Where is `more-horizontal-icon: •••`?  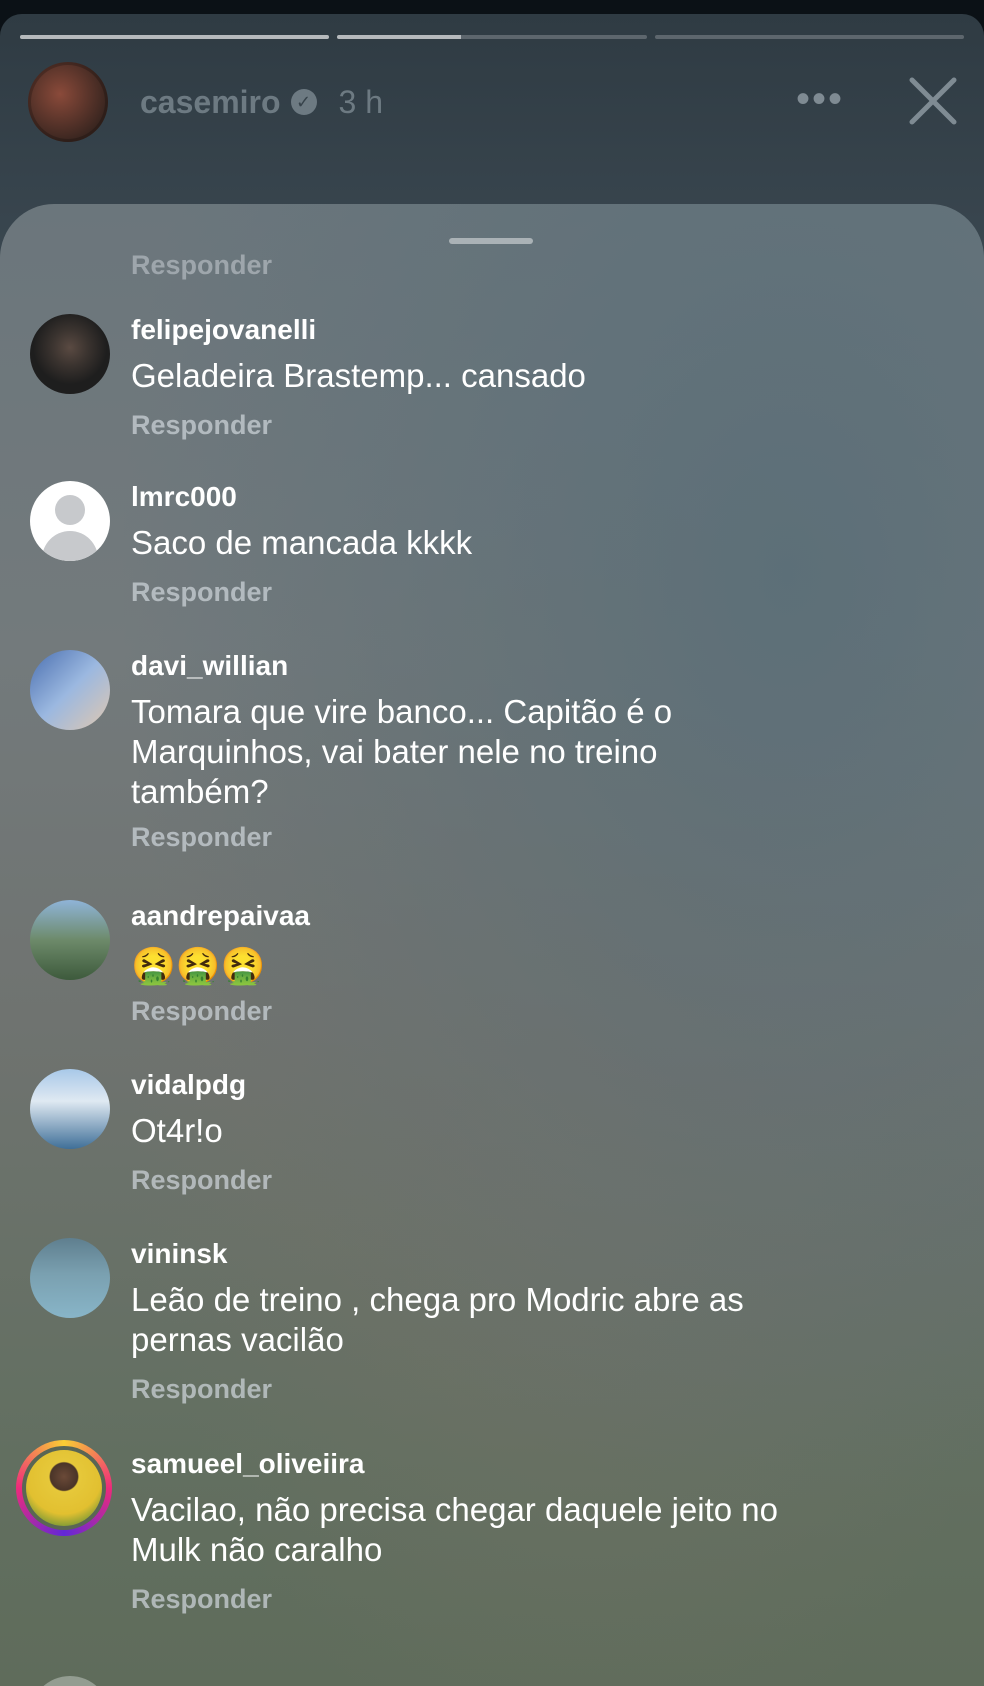
more-horizontal-icon: ••• is located at coordinates (820, 99).